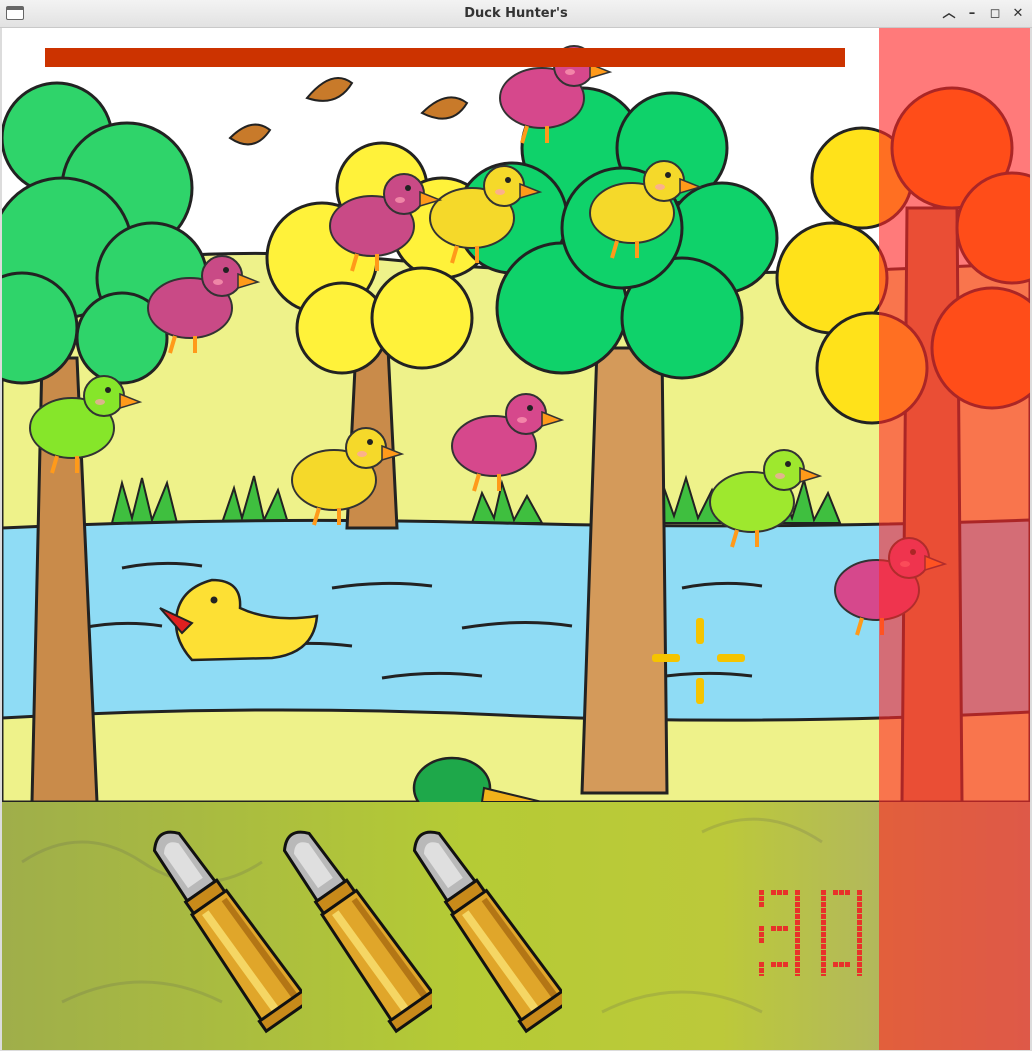  I want to click on timer-progress-bar, so click(445, 57).